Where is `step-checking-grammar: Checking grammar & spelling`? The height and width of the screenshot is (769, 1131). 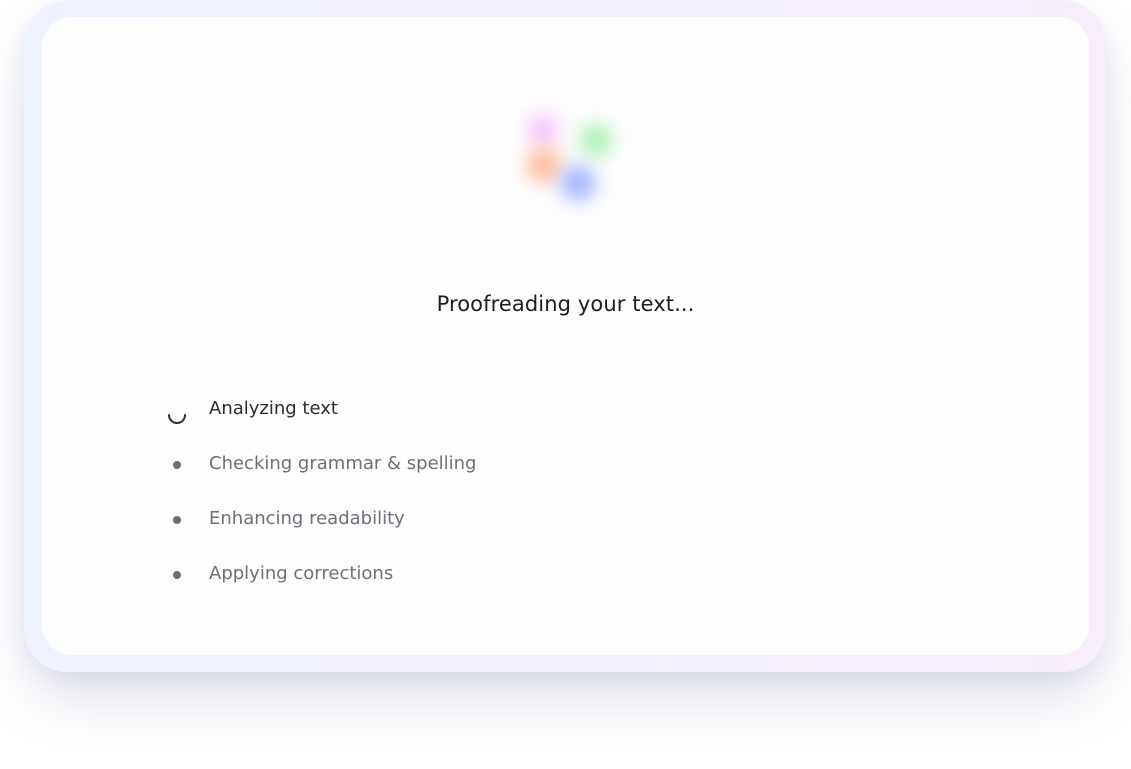 step-checking-grammar: Checking grammar & spelling is located at coordinates (460, 478).